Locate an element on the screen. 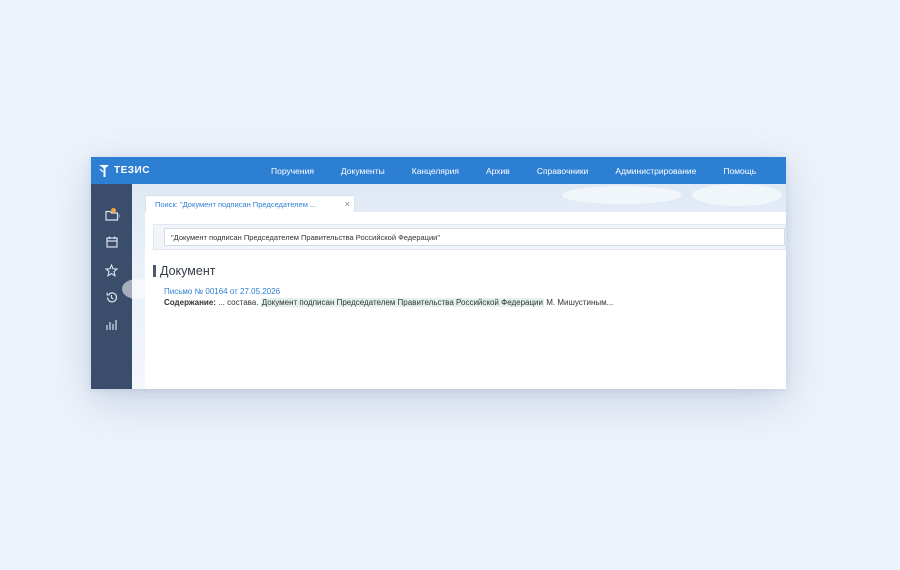 The image size is (900, 570). result-content-prefix: ... состава. is located at coordinates (238, 302).